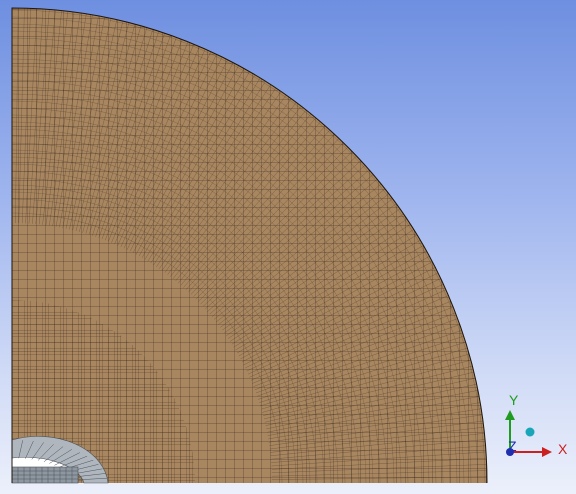 The width and height of the screenshot is (576, 494). What do you see at coordinates (563, 449) in the screenshot?
I see `x-axis-label: X` at bounding box center [563, 449].